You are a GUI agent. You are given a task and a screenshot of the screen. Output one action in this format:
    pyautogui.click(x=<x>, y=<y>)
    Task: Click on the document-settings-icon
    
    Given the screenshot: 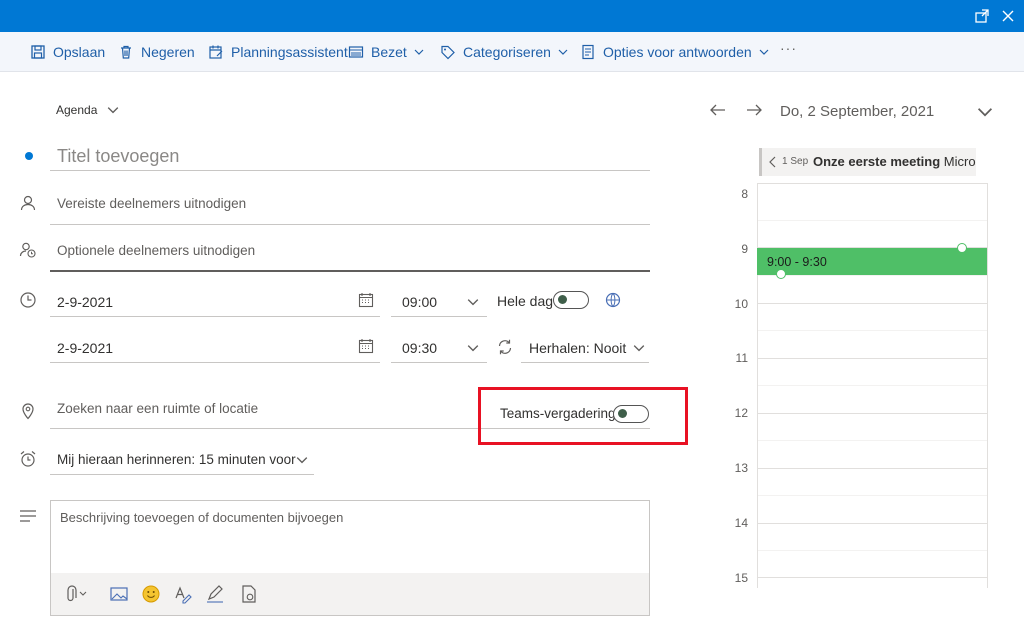 What is the action you would take?
    pyautogui.click(x=249, y=594)
    